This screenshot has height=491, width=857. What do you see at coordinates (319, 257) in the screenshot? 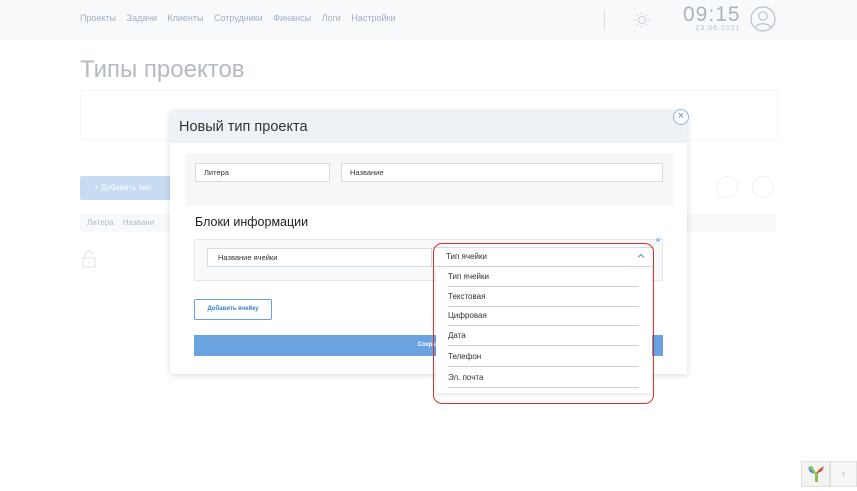
I see `cell-name-input: Название ячейки` at bounding box center [319, 257].